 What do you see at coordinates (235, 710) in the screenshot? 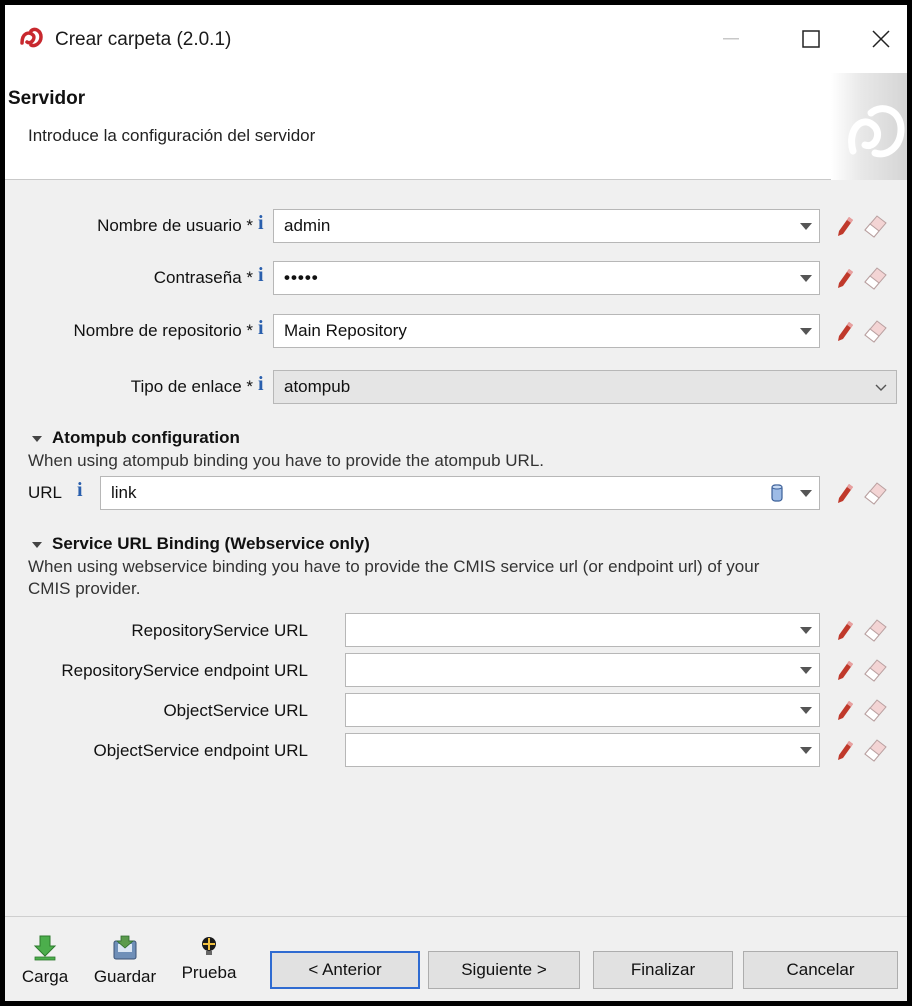
I see `object-service-url-label: ObjectService URL` at bounding box center [235, 710].